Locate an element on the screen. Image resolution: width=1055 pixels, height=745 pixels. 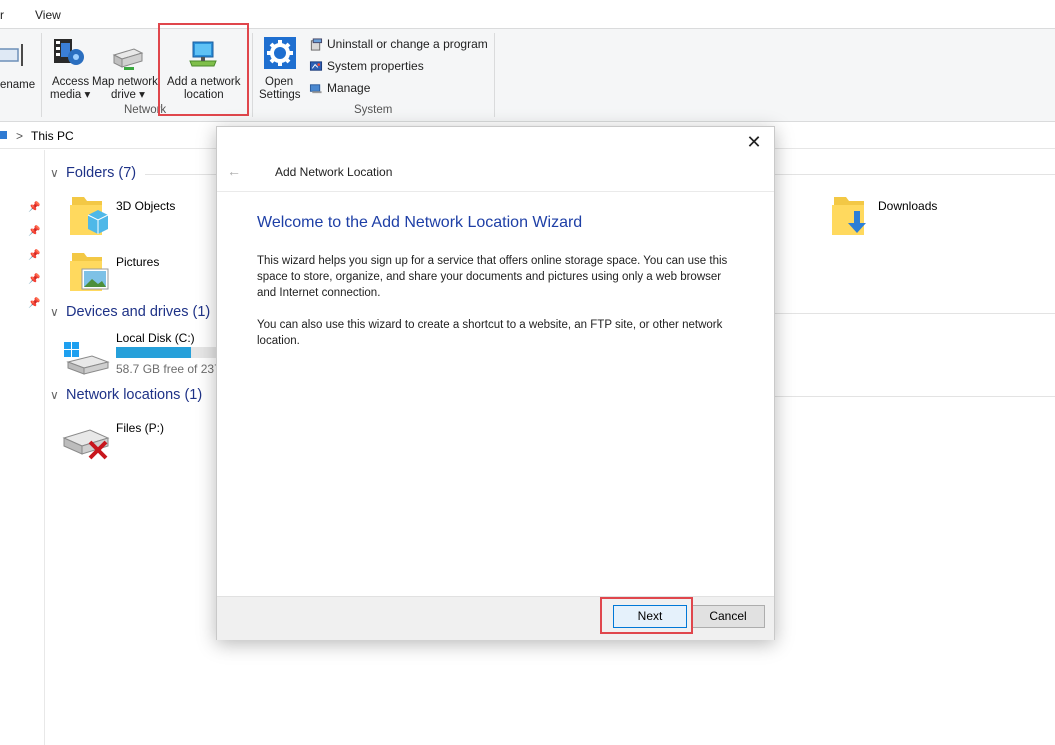
windows-drive-icon is located at coordinates (87, 358).